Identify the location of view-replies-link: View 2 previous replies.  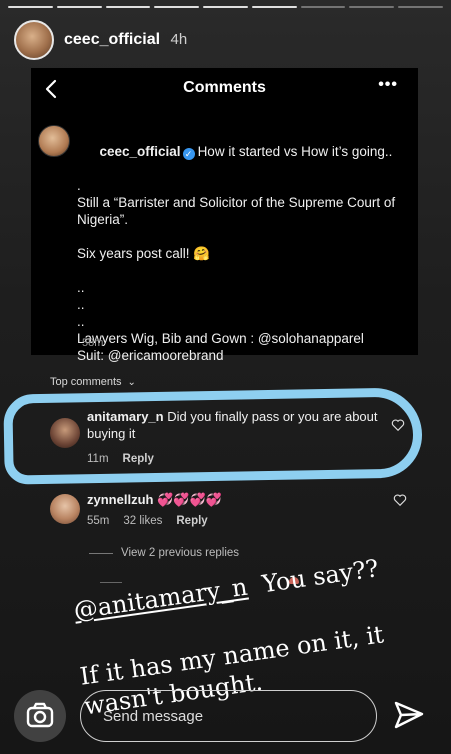
(164, 553).